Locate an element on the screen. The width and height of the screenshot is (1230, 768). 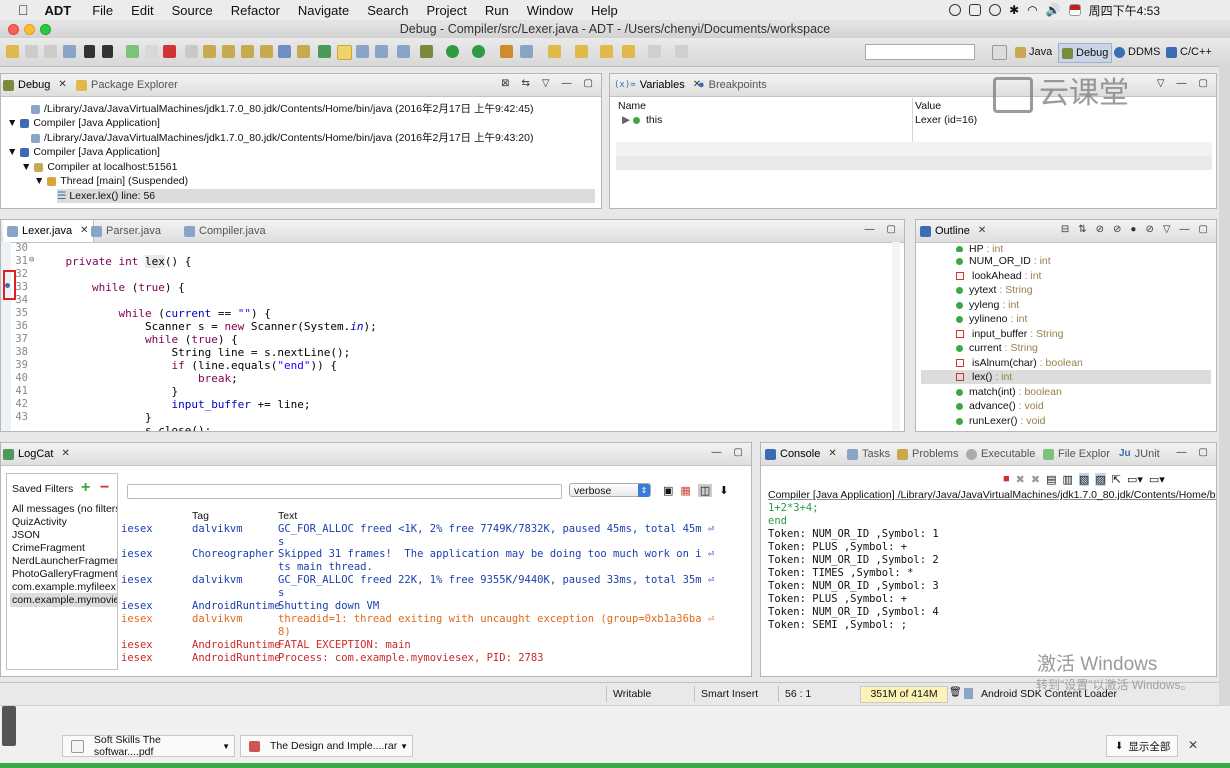
remove-launches-icon: ⊠ is located at coordinates (505, 83).